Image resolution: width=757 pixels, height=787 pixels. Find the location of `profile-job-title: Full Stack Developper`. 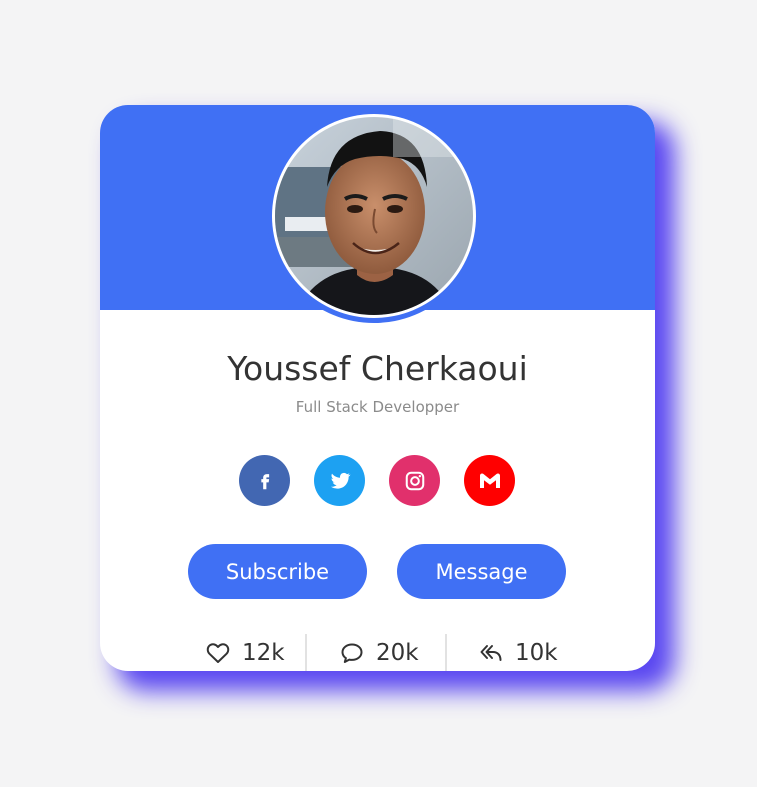

profile-job-title: Full Stack Developper is located at coordinates (377, 407).